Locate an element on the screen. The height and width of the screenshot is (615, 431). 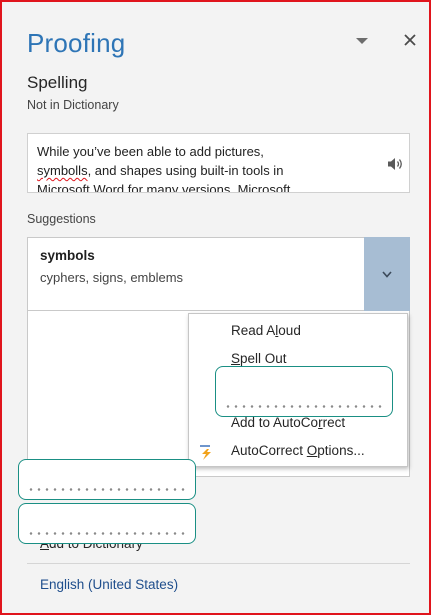
pane-title: Proofing is located at coordinates (76, 43).